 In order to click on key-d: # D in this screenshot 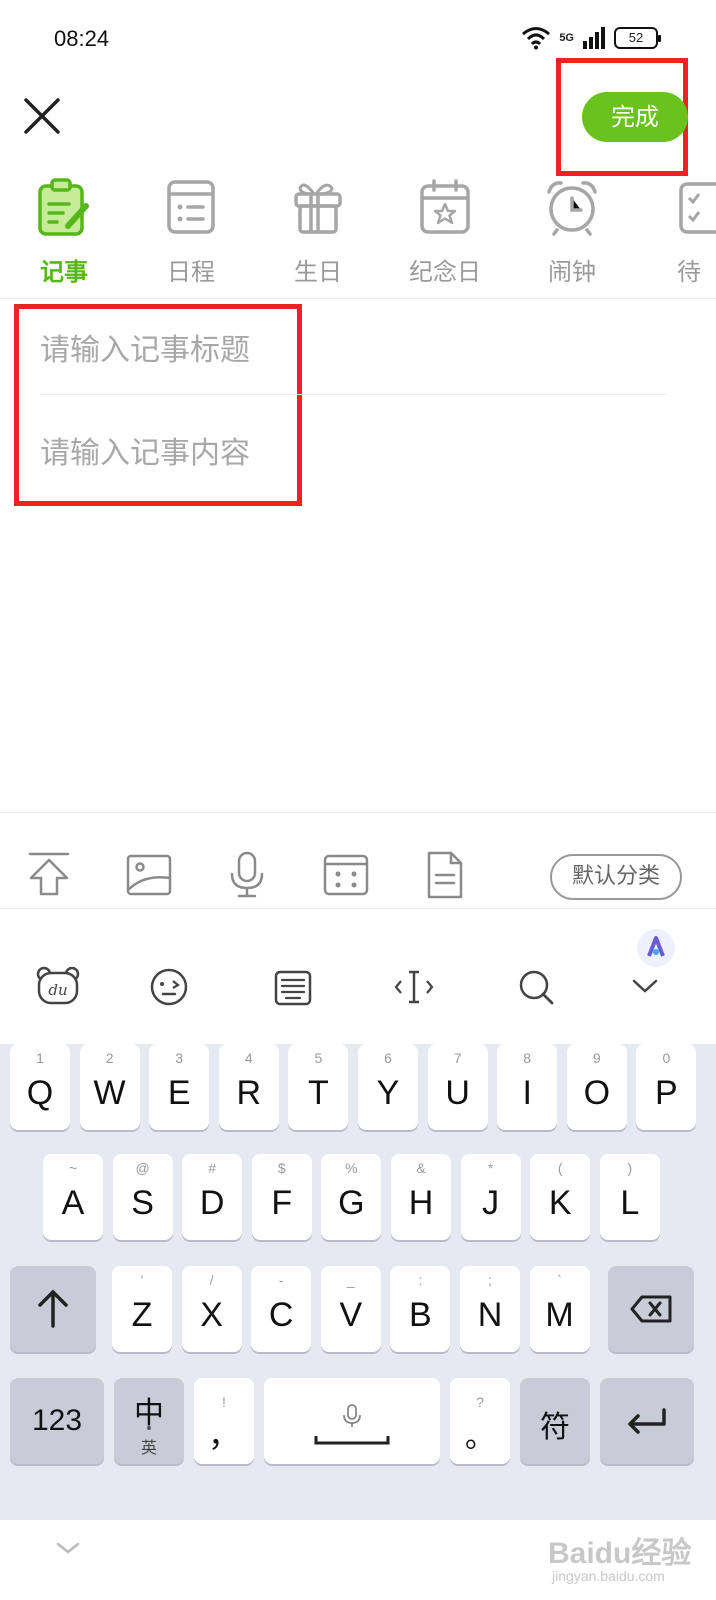, I will do `click(212, 1197)`.